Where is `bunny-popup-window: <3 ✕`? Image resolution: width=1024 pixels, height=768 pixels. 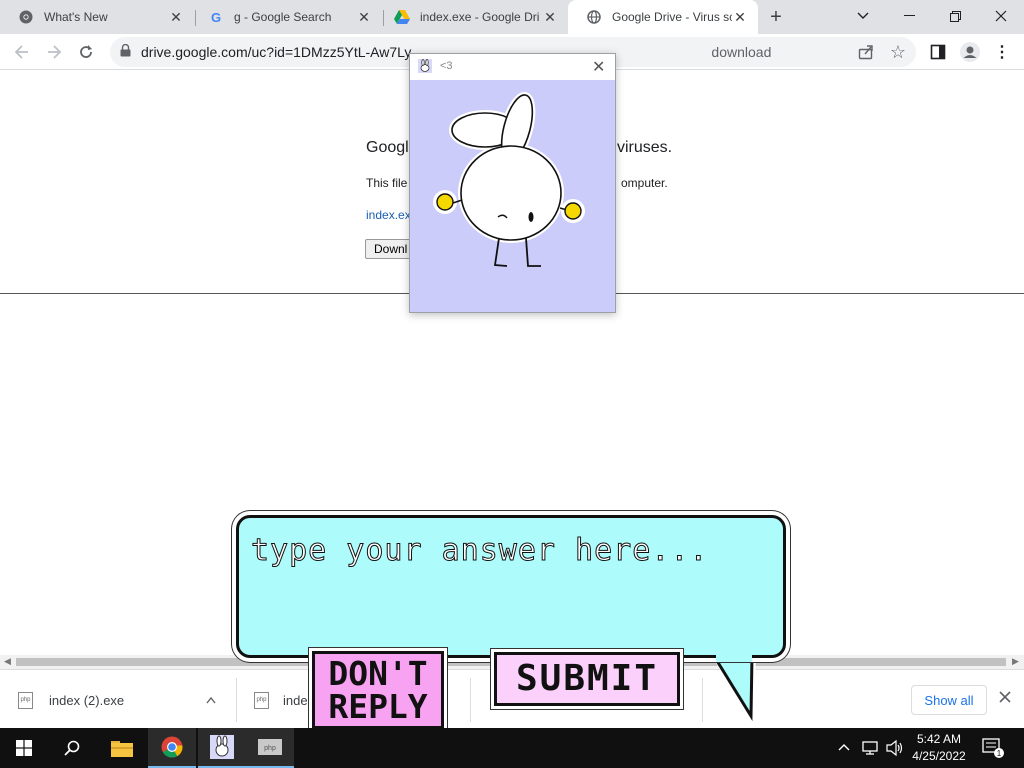 bunny-popup-window: <3 ✕ is located at coordinates (512, 183).